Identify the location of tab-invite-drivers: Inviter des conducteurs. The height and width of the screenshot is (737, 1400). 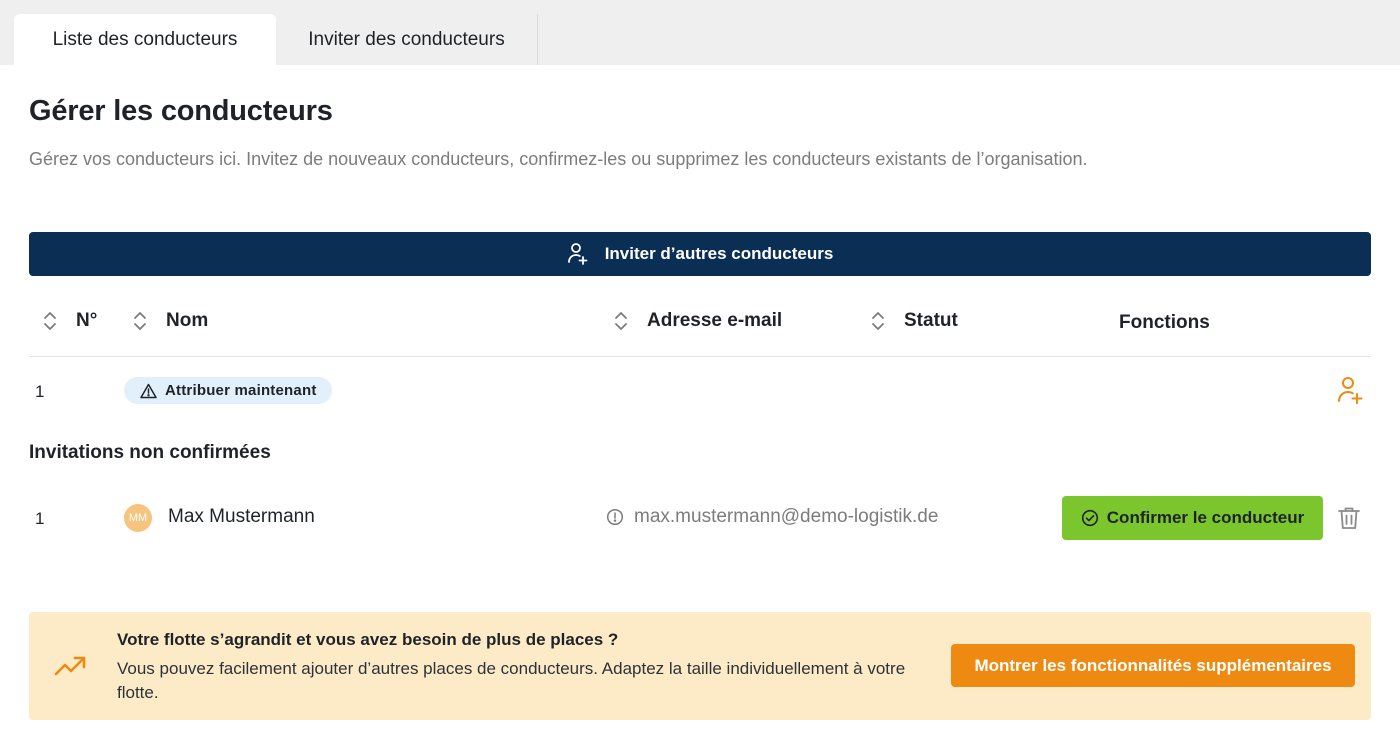
(407, 39).